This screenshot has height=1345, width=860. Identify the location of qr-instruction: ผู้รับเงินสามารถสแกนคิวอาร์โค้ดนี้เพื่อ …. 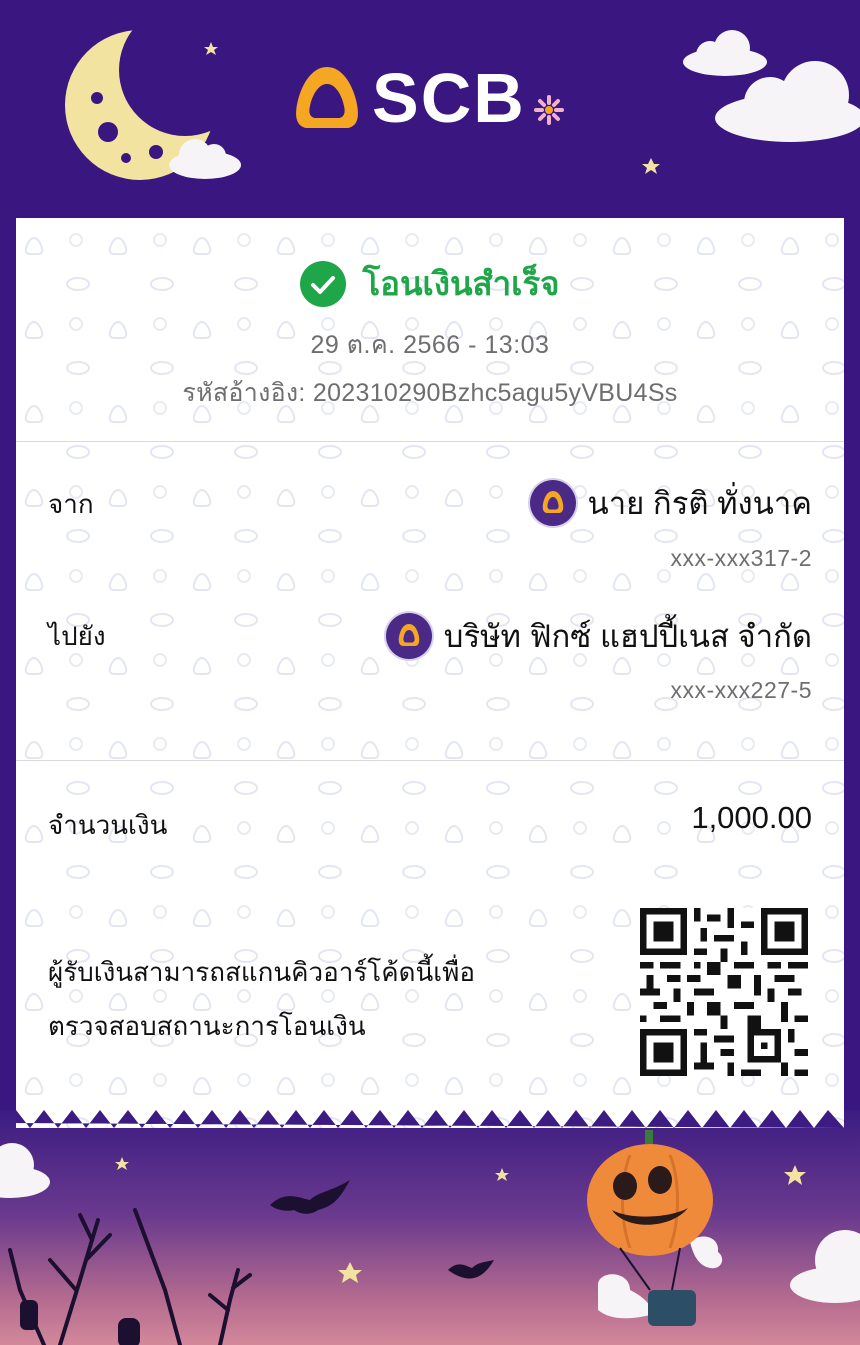
(328, 999).